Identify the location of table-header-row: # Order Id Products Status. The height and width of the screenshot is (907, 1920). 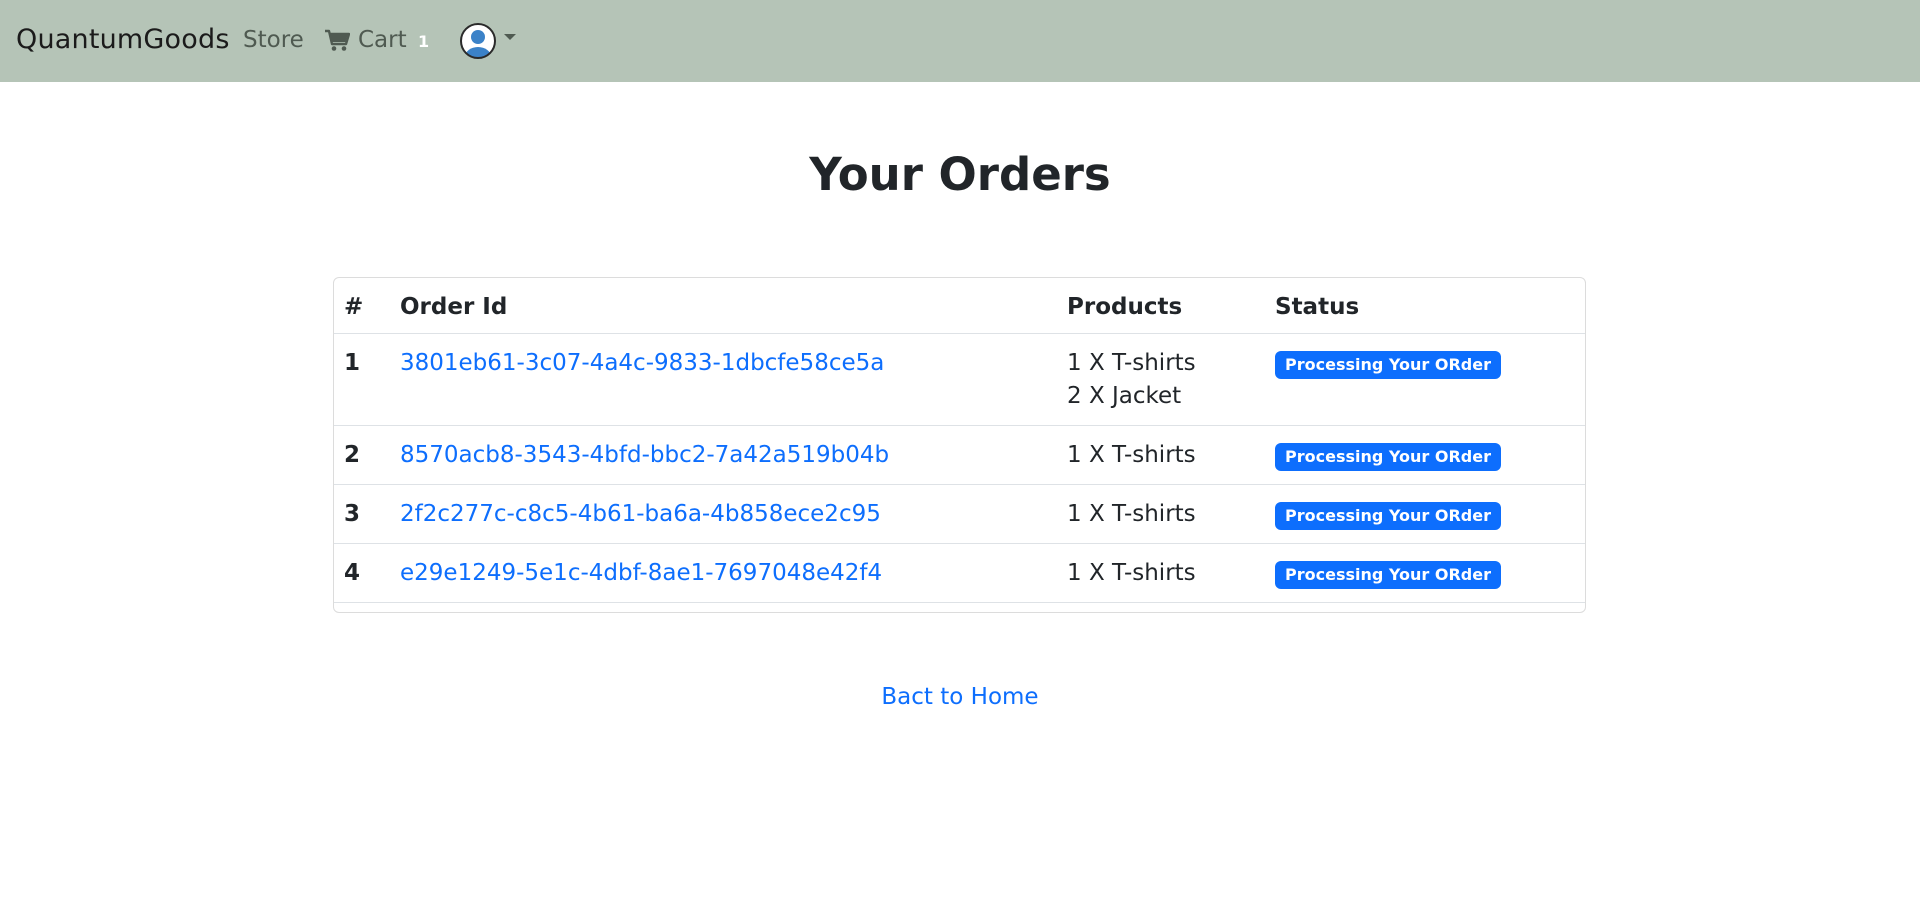
(959, 306).